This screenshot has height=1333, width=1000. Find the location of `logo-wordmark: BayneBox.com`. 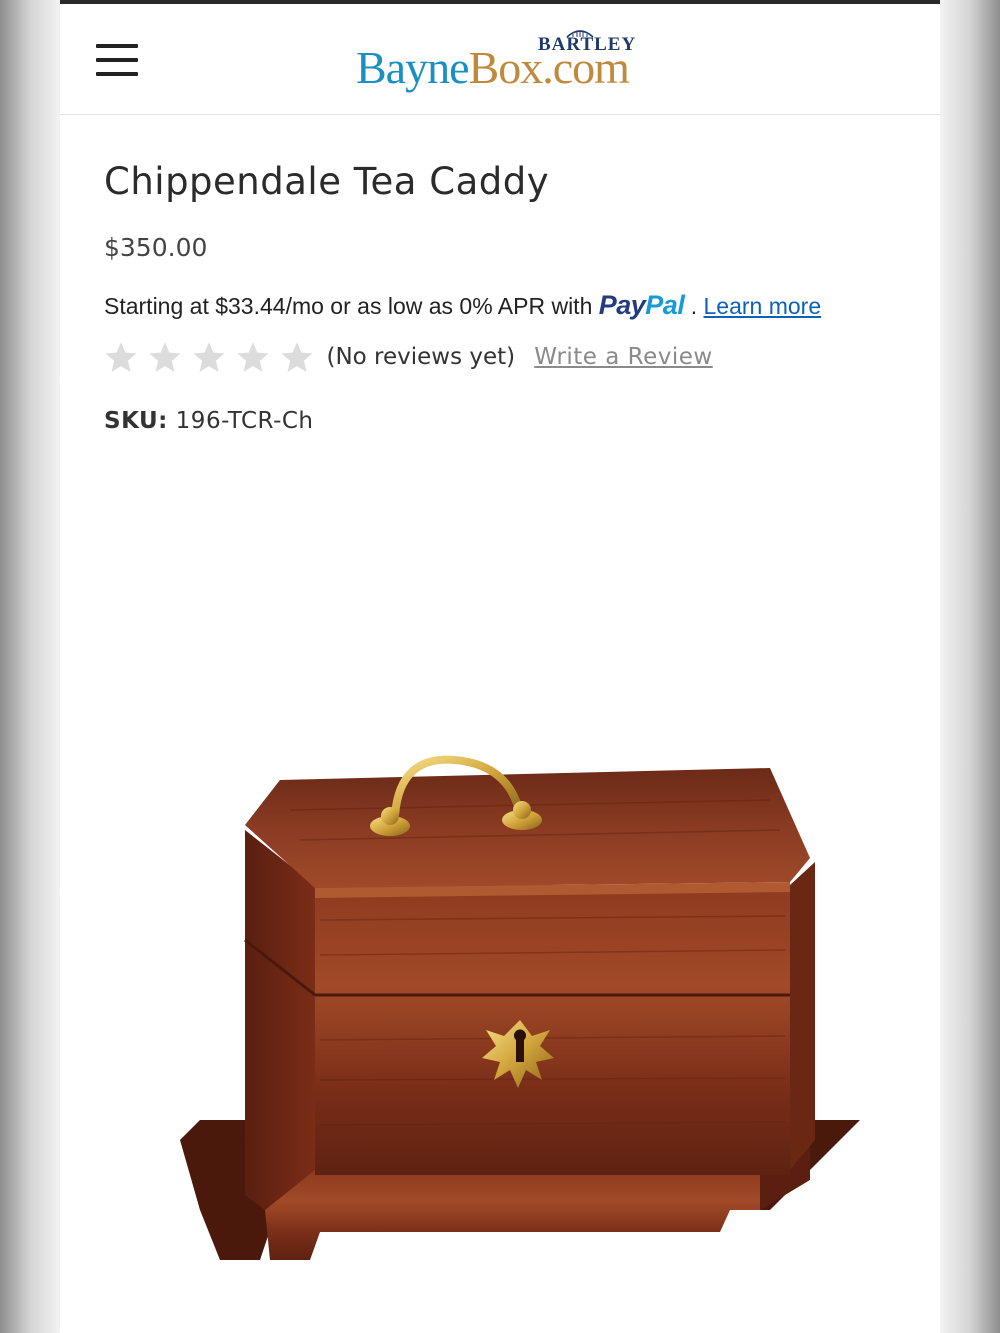

logo-wordmark: BayneBox.com is located at coordinates (493, 68).